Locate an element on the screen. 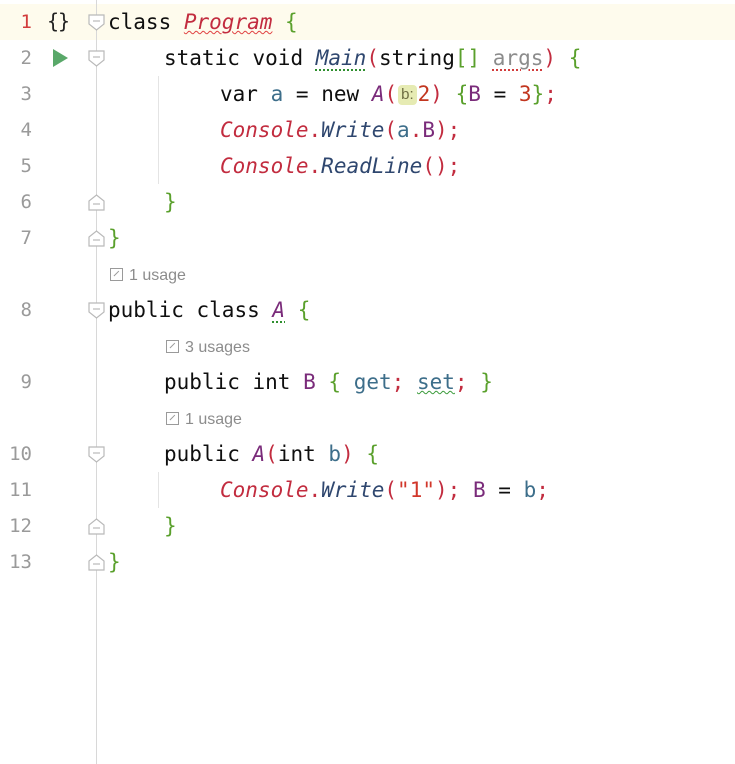 Image resolution: width=735 pixels, height=764 pixels. line-number: 12 is located at coordinates (20, 526).